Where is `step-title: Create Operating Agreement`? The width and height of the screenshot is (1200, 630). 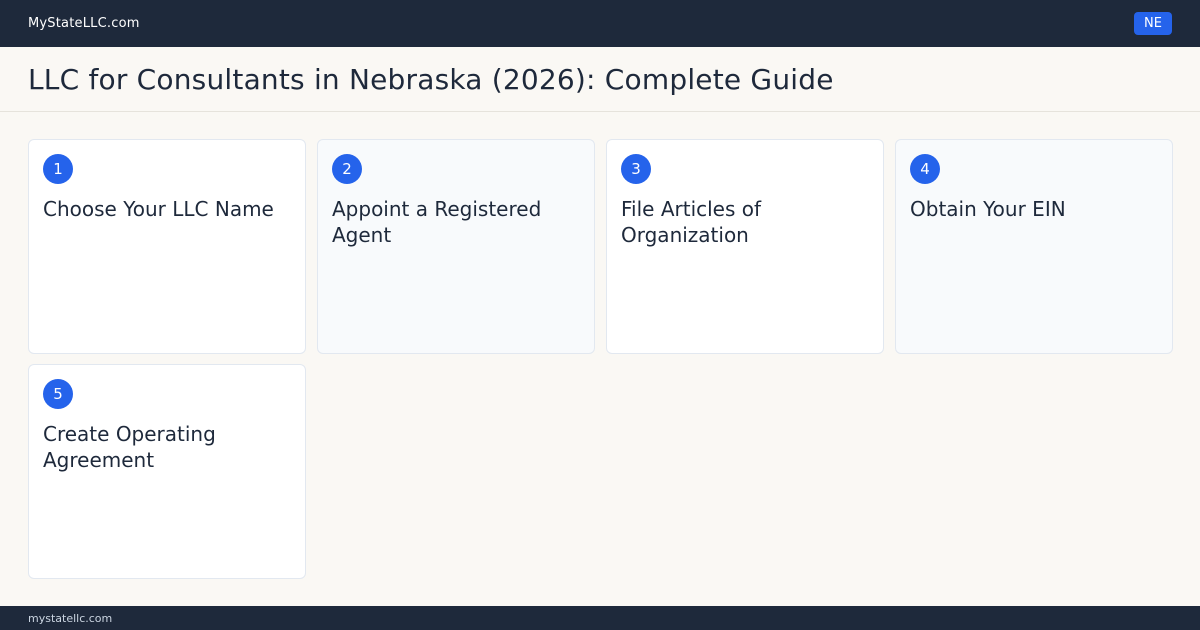
step-title: Create Operating Agreement is located at coordinates (129, 447).